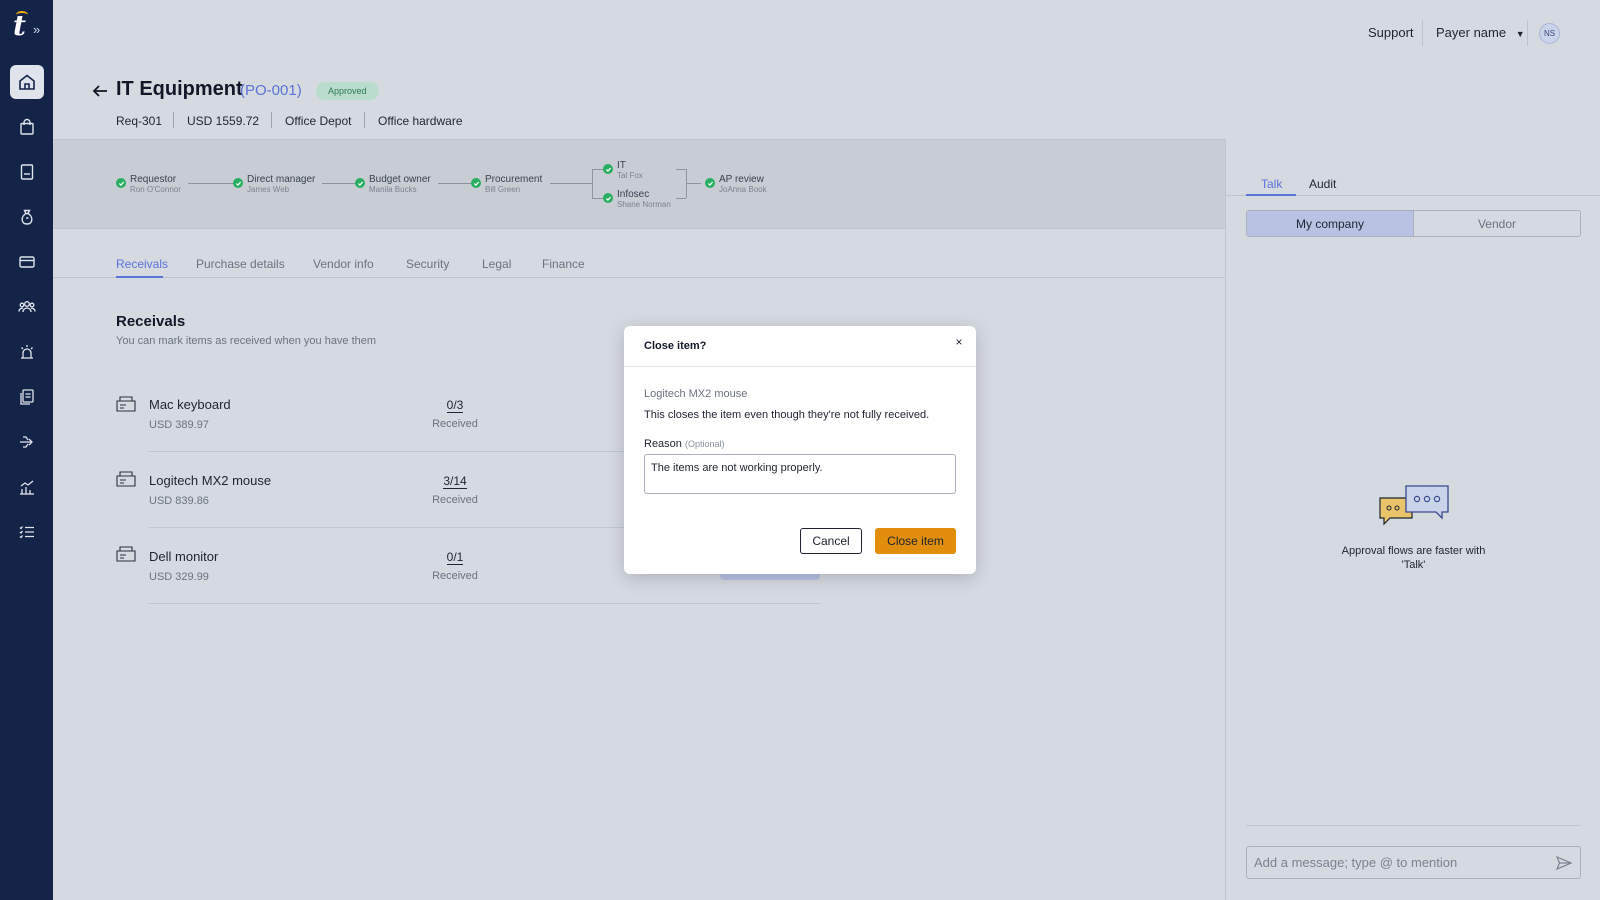 The width and height of the screenshot is (1600, 900). I want to click on close-item-button: Close item, so click(915, 541).